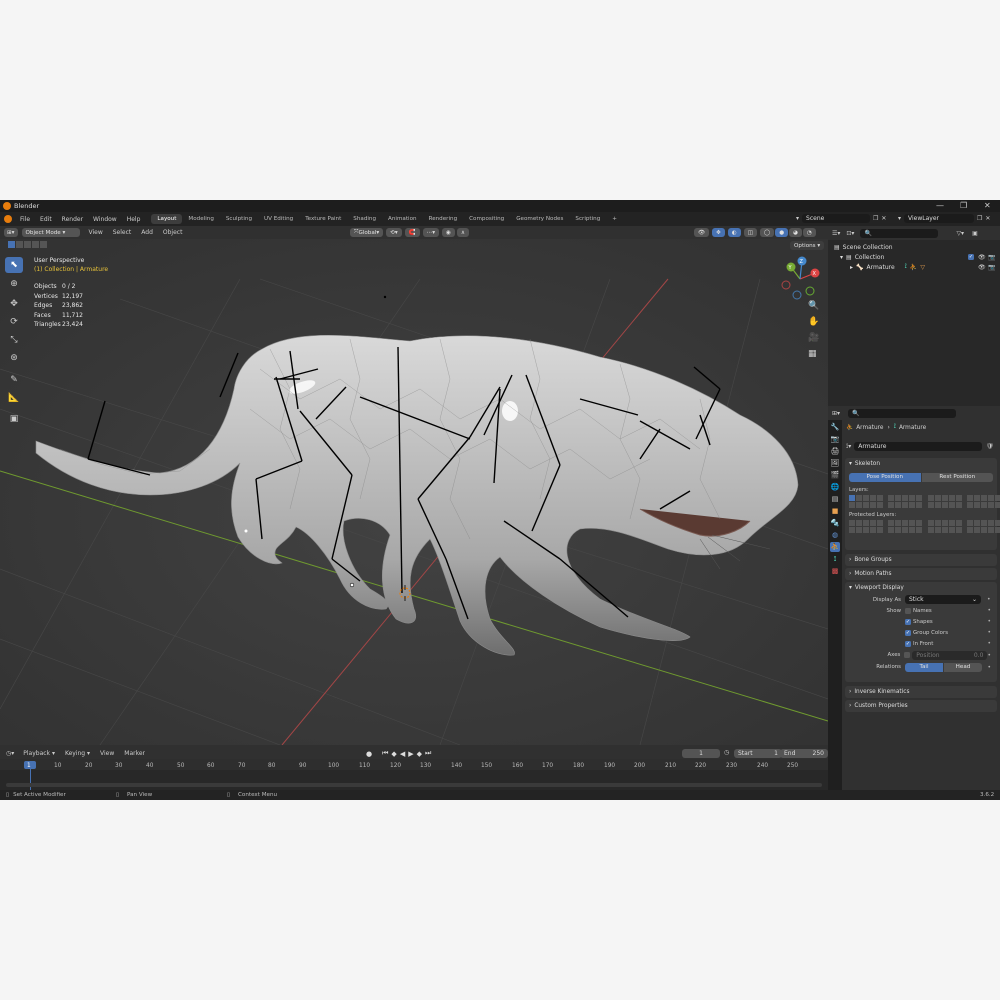 The width and height of the screenshot is (1000, 1000). Describe the element at coordinates (990, 446) in the screenshot. I see `fake-user-shield-icon: 🛡` at that location.